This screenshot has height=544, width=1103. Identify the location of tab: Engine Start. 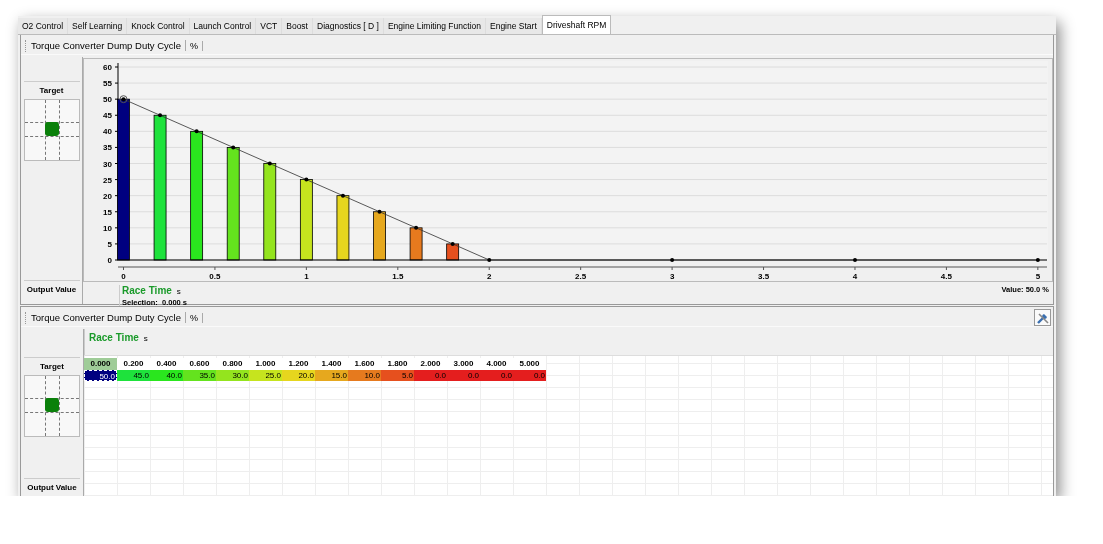
(514, 26).